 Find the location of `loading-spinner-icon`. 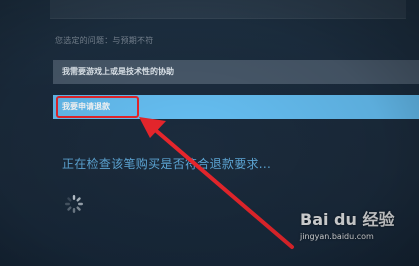

loading-spinner-icon is located at coordinates (74, 204).